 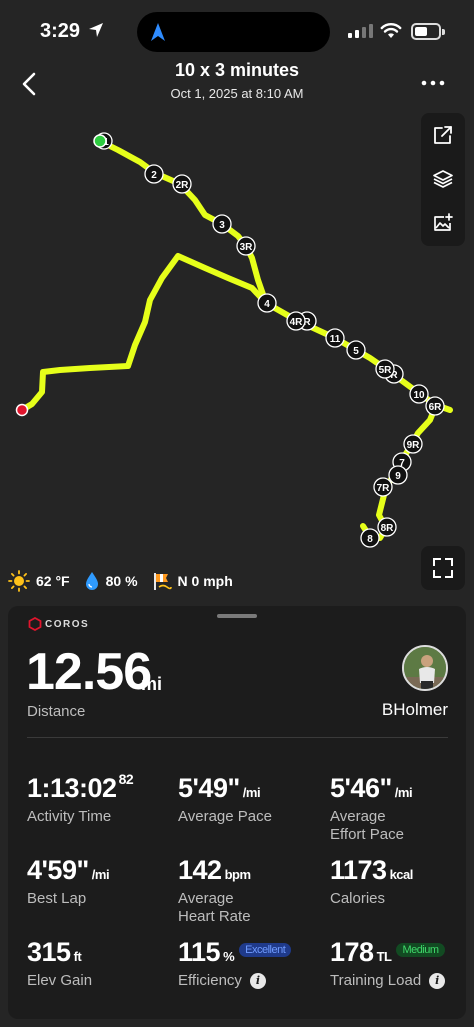 I want to click on lap-marker: 5, so click(x=356, y=350).